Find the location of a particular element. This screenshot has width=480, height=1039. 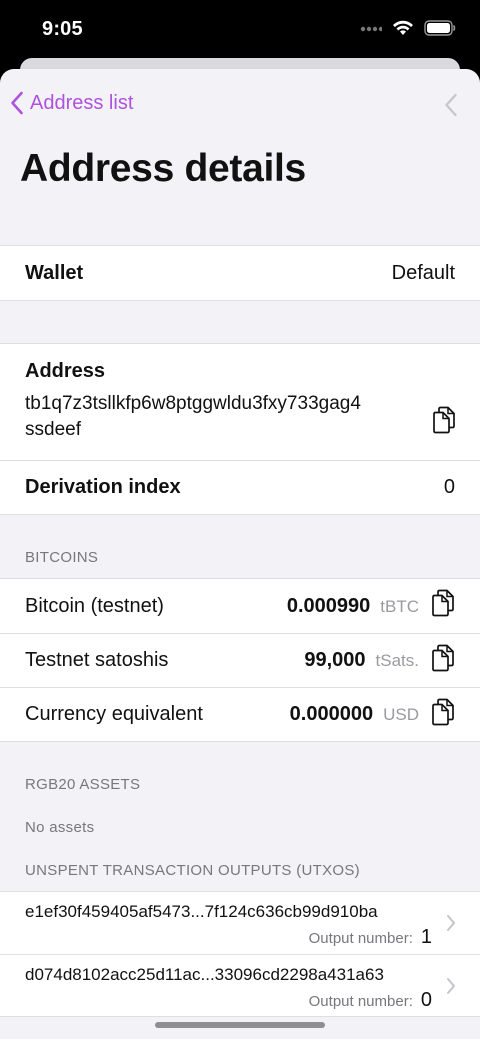

currency-equivalent-amount: 0.000000 USD is located at coordinates (354, 714).